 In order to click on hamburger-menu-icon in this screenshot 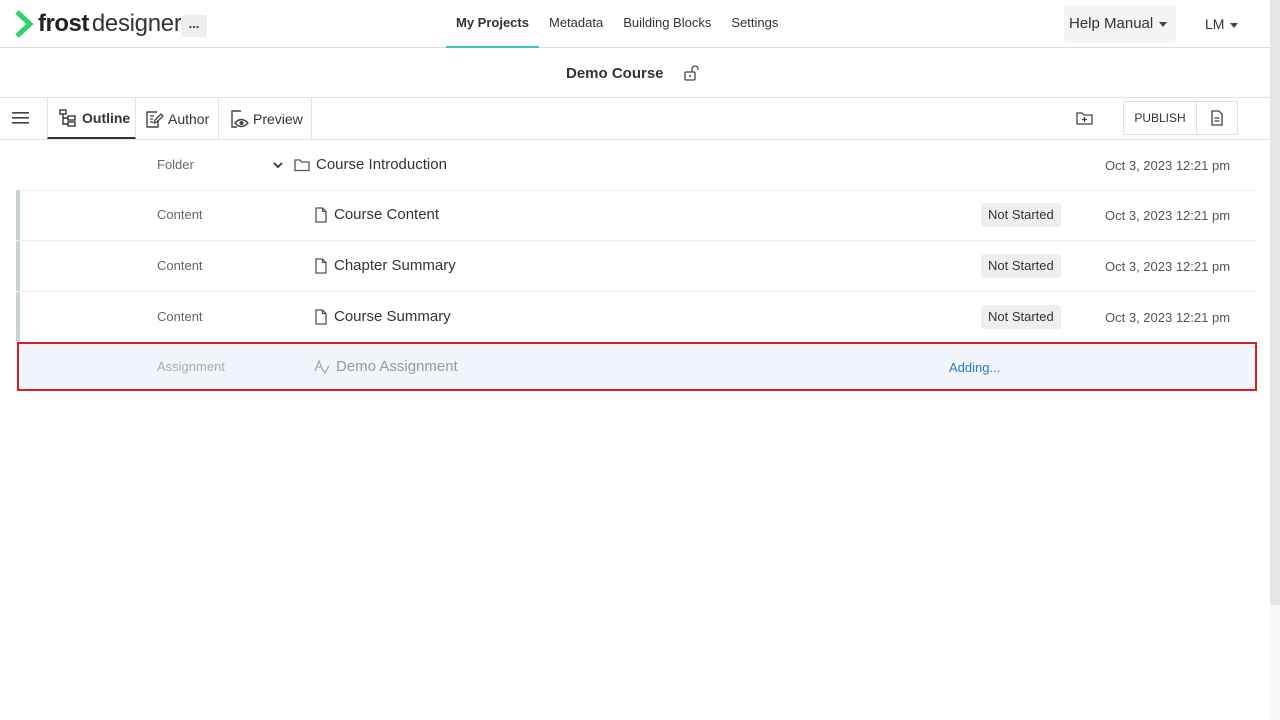, I will do `click(20, 118)`.